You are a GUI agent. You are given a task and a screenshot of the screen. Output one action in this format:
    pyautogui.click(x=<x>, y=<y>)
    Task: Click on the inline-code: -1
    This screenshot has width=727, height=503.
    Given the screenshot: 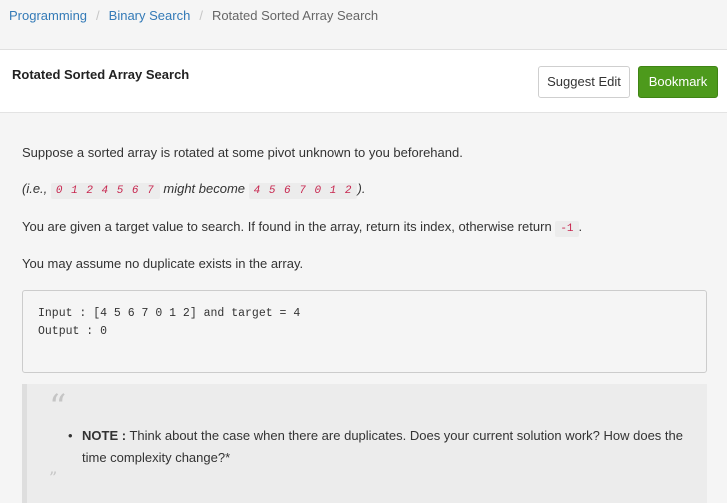 What is the action you would take?
    pyautogui.click(x=567, y=229)
    